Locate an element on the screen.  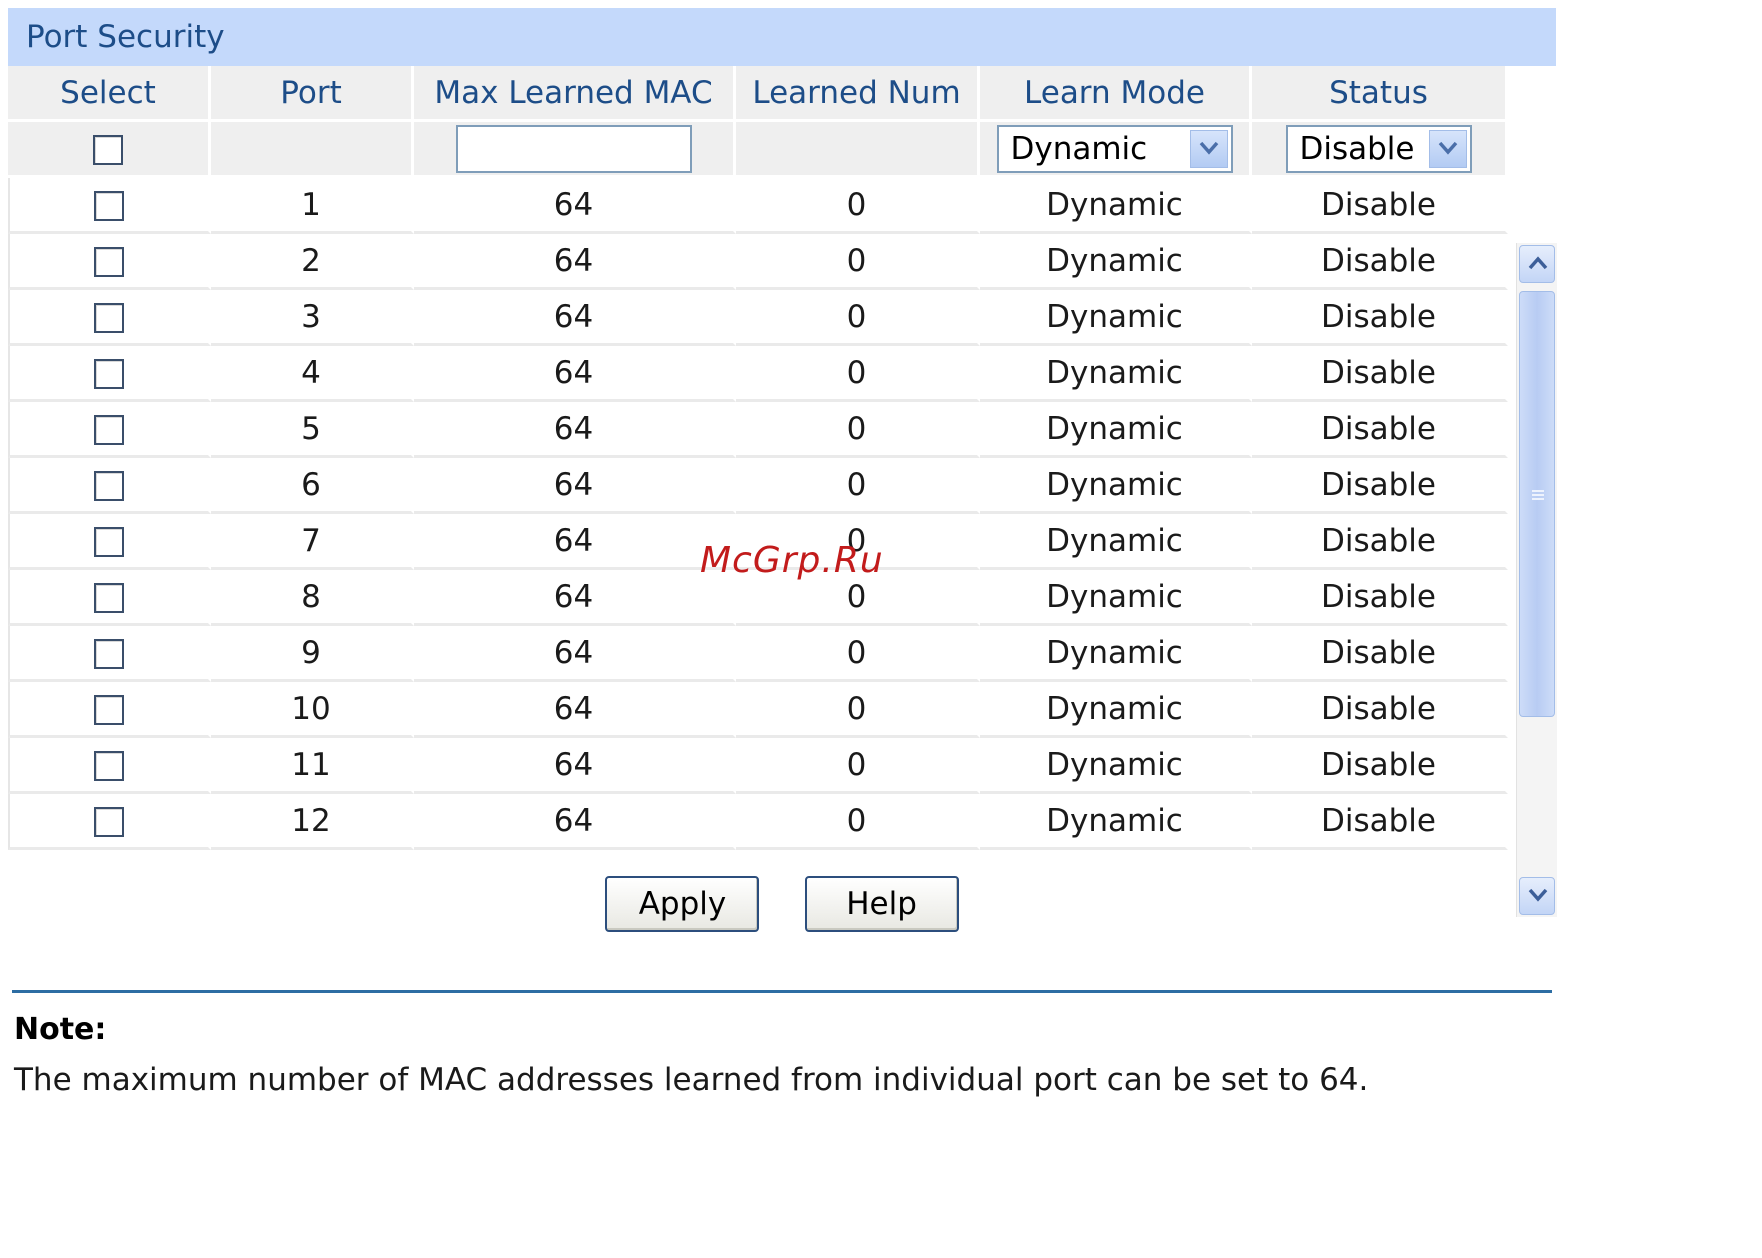
learn-mode-select-value: Dynamic is located at coordinates (1079, 148).